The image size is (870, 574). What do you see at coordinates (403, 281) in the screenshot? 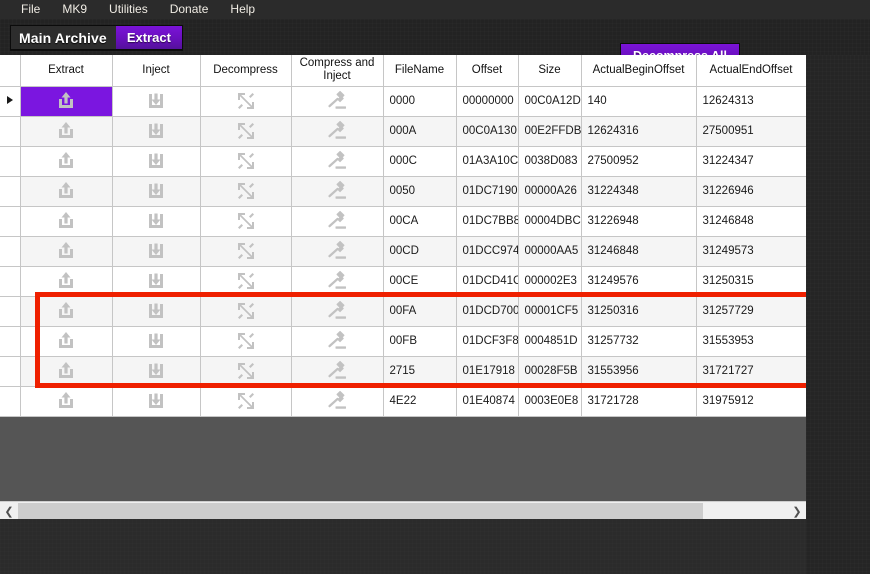
I see `table-row: 00CE 01DCD41C 000002E3 31249576 31250315` at bounding box center [403, 281].